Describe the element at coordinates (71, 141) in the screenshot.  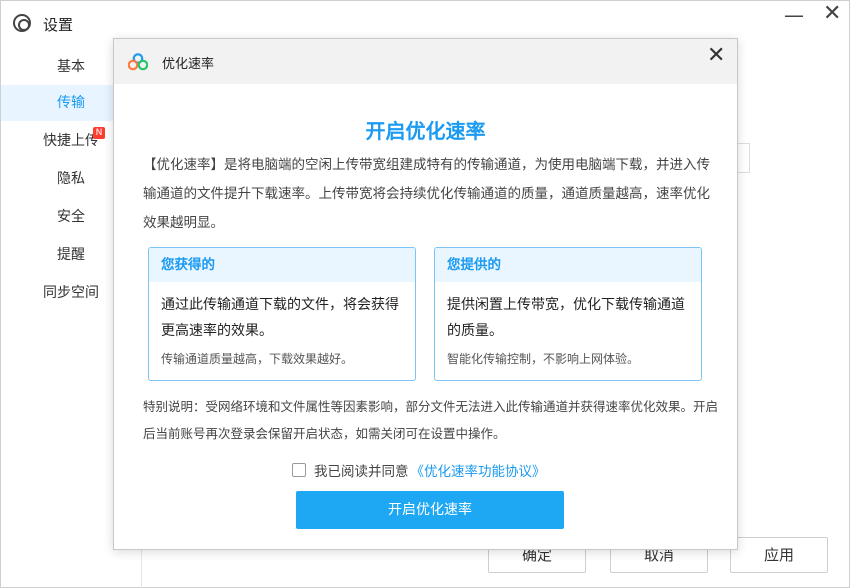
I see `sidebar-item-label: 快捷上传` at that location.